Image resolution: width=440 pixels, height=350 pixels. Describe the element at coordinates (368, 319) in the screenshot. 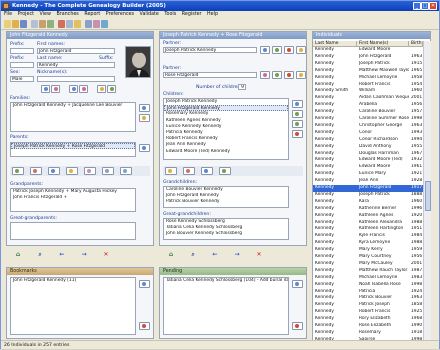

I see `index-row: Kennedy Rory Elizabeth 1968` at that location.